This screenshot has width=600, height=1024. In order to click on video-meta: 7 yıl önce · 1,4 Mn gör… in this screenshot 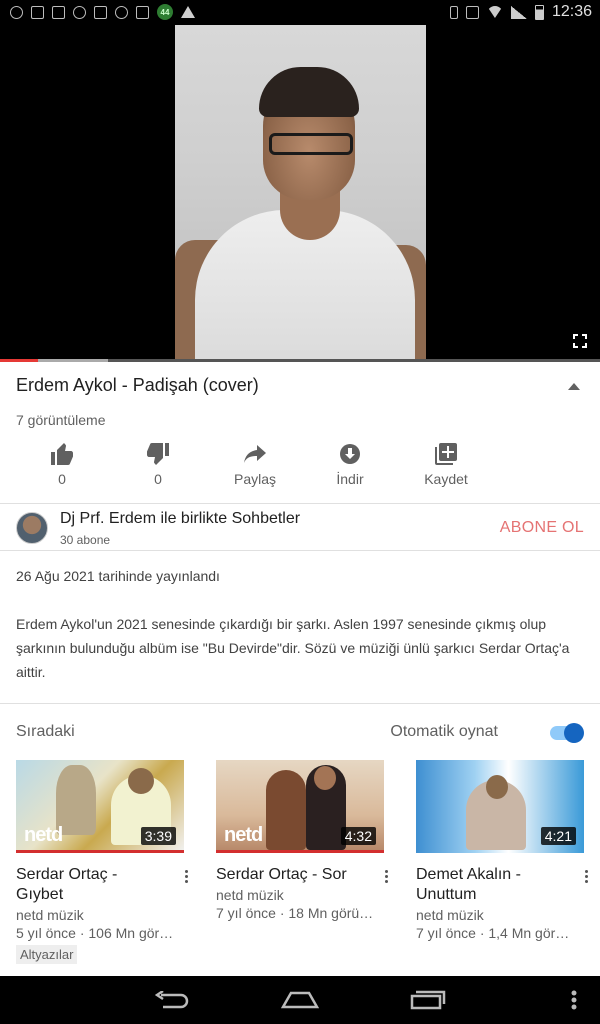, I will do `click(493, 933)`.